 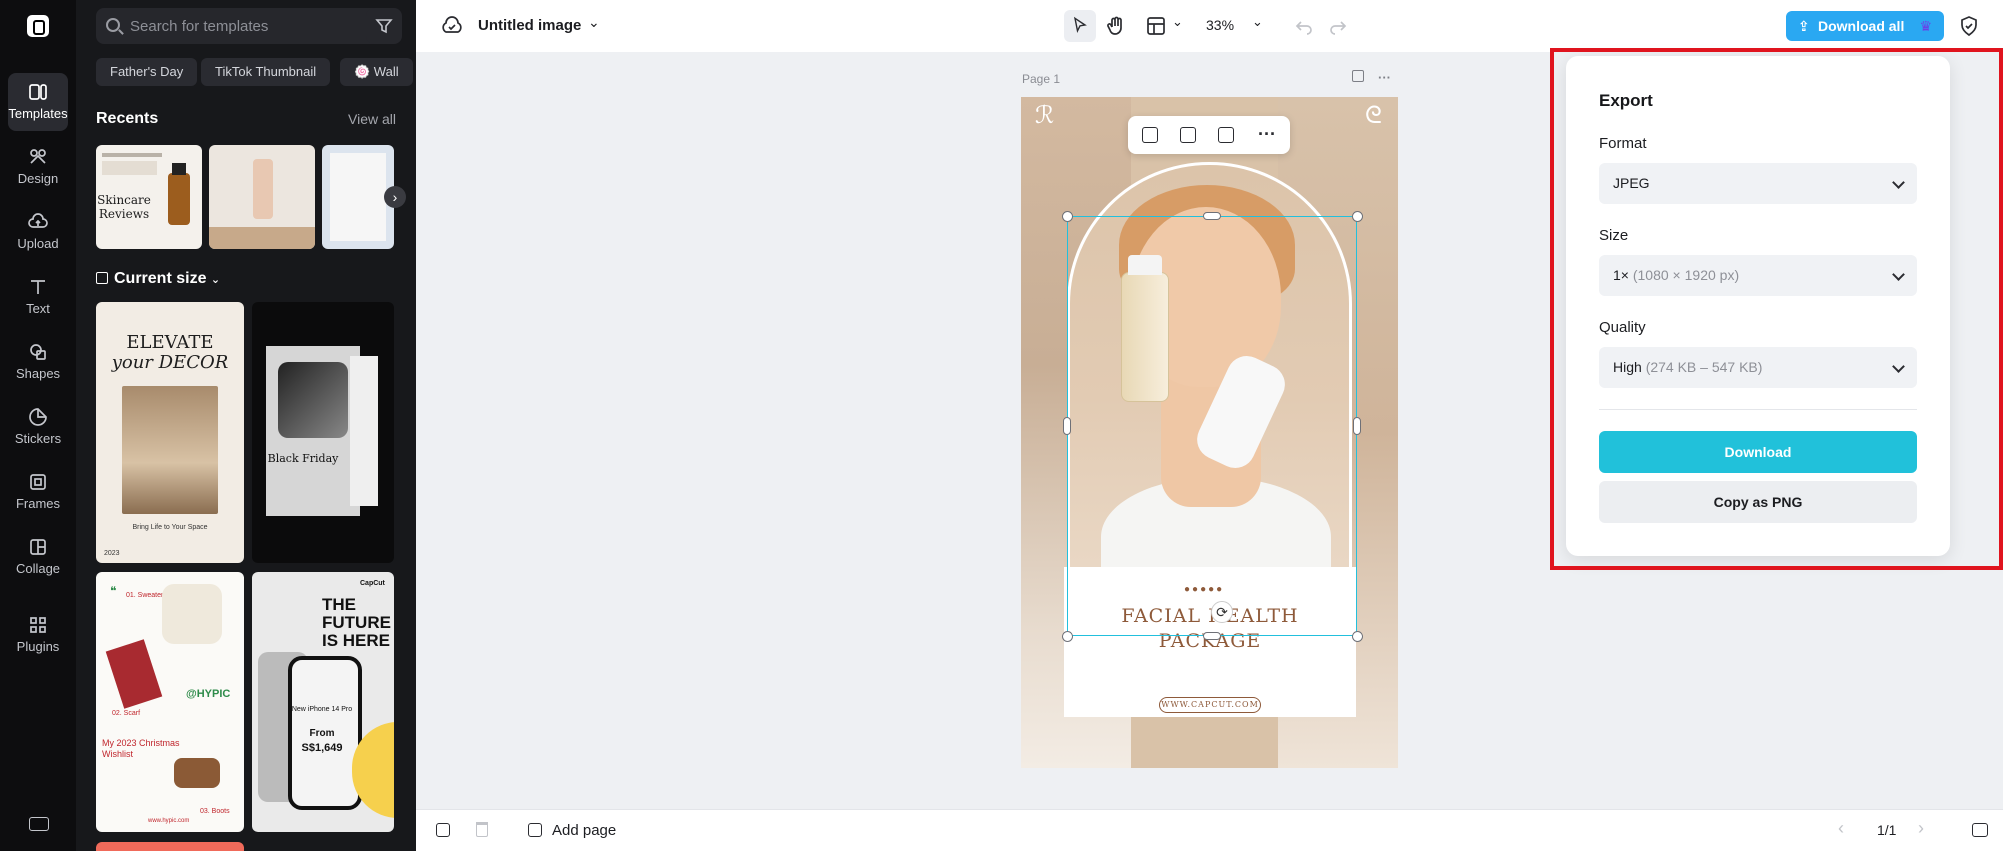 What do you see at coordinates (38, 635) in the screenshot?
I see `rail-item-plugins: Plugins` at bounding box center [38, 635].